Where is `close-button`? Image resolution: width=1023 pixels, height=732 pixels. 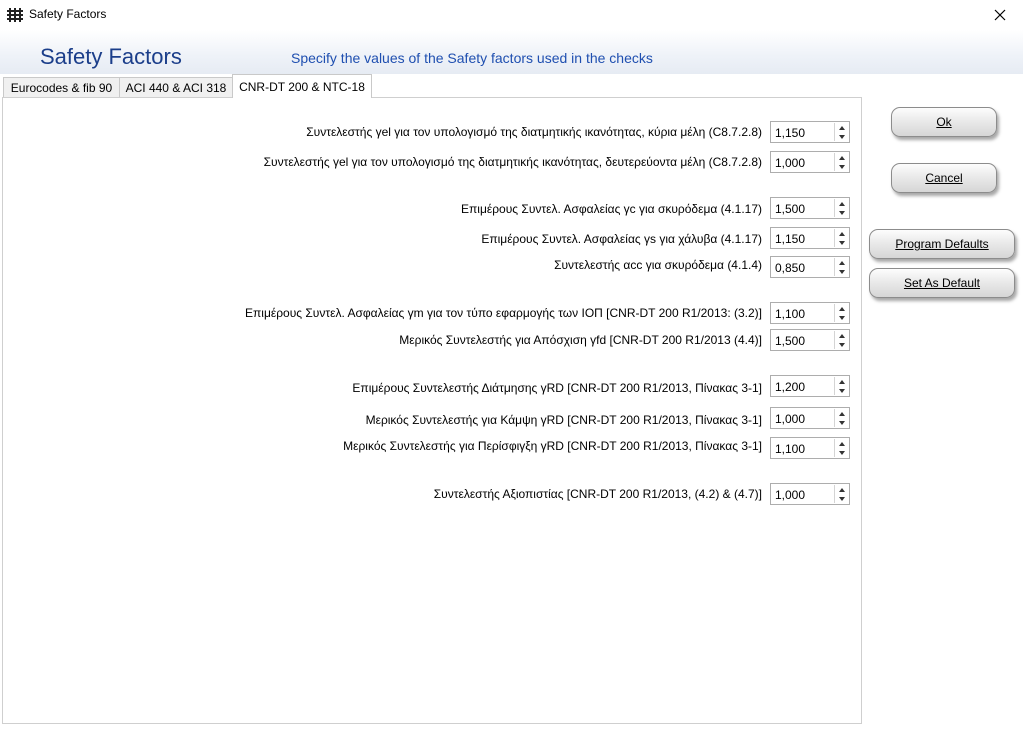
close-button is located at coordinates (1000, 15).